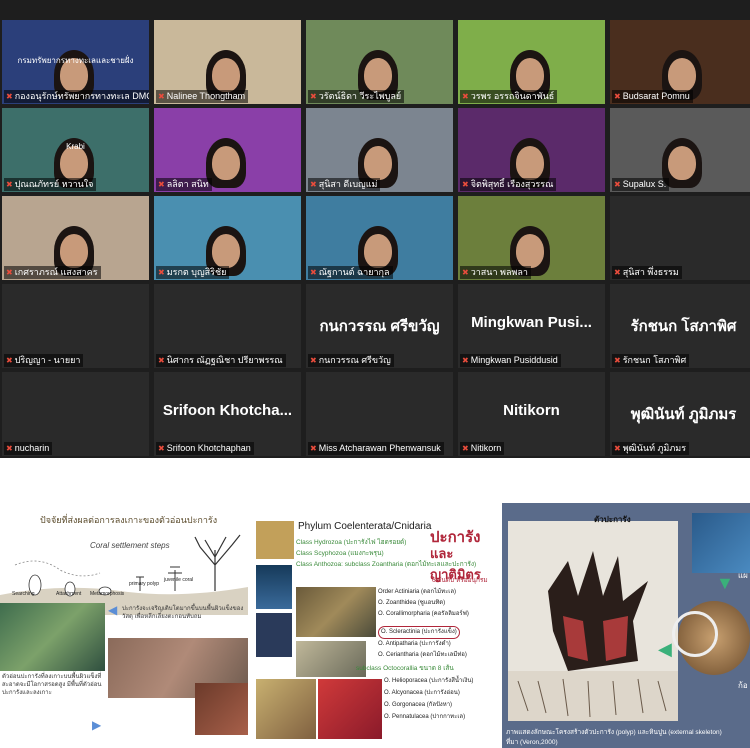  I want to click on participant-name-label: ✖ วรพร อรรถจินดาพันธ์, so click(509, 96).